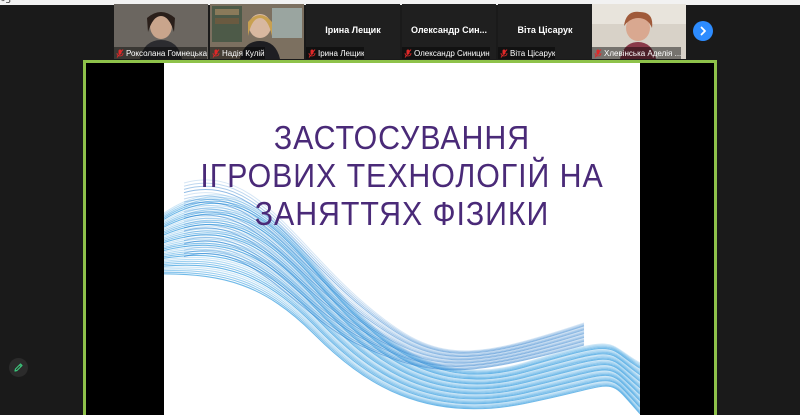 The height and width of the screenshot is (415, 800). I want to click on participant-tile: Надія Кулій, so click(257, 31).